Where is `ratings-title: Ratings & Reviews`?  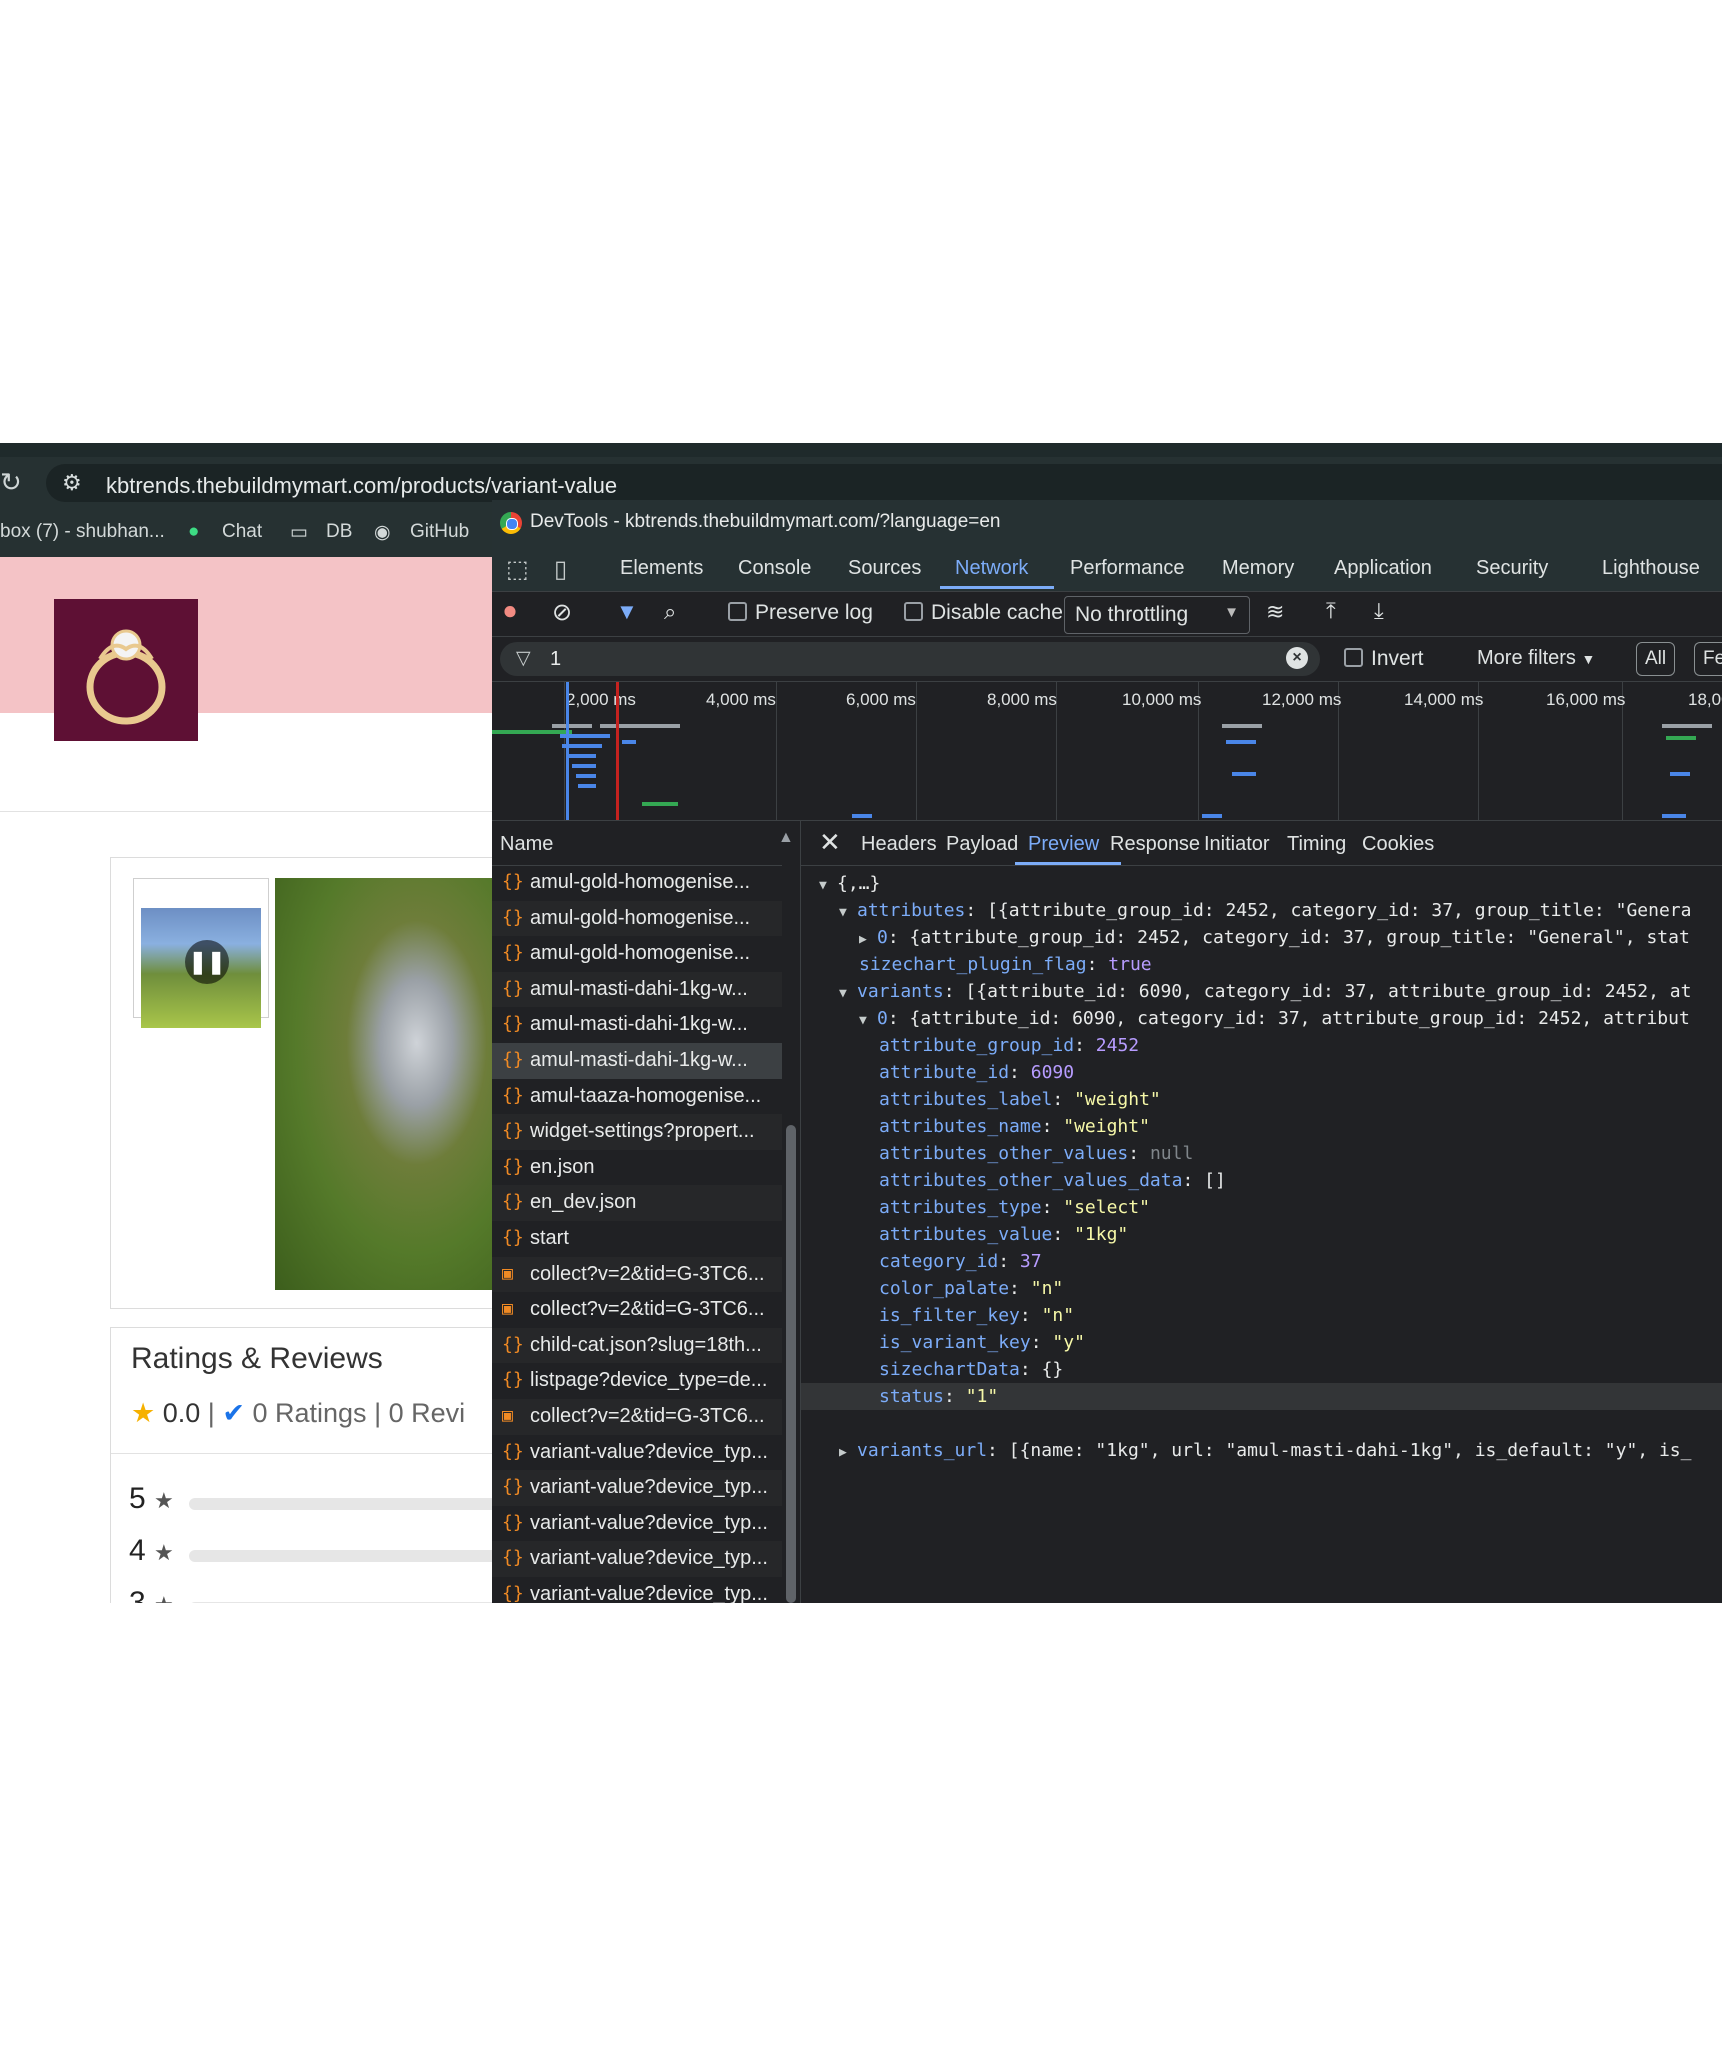 ratings-title: Ratings & Reviews is located at coordinates (257, 1358).